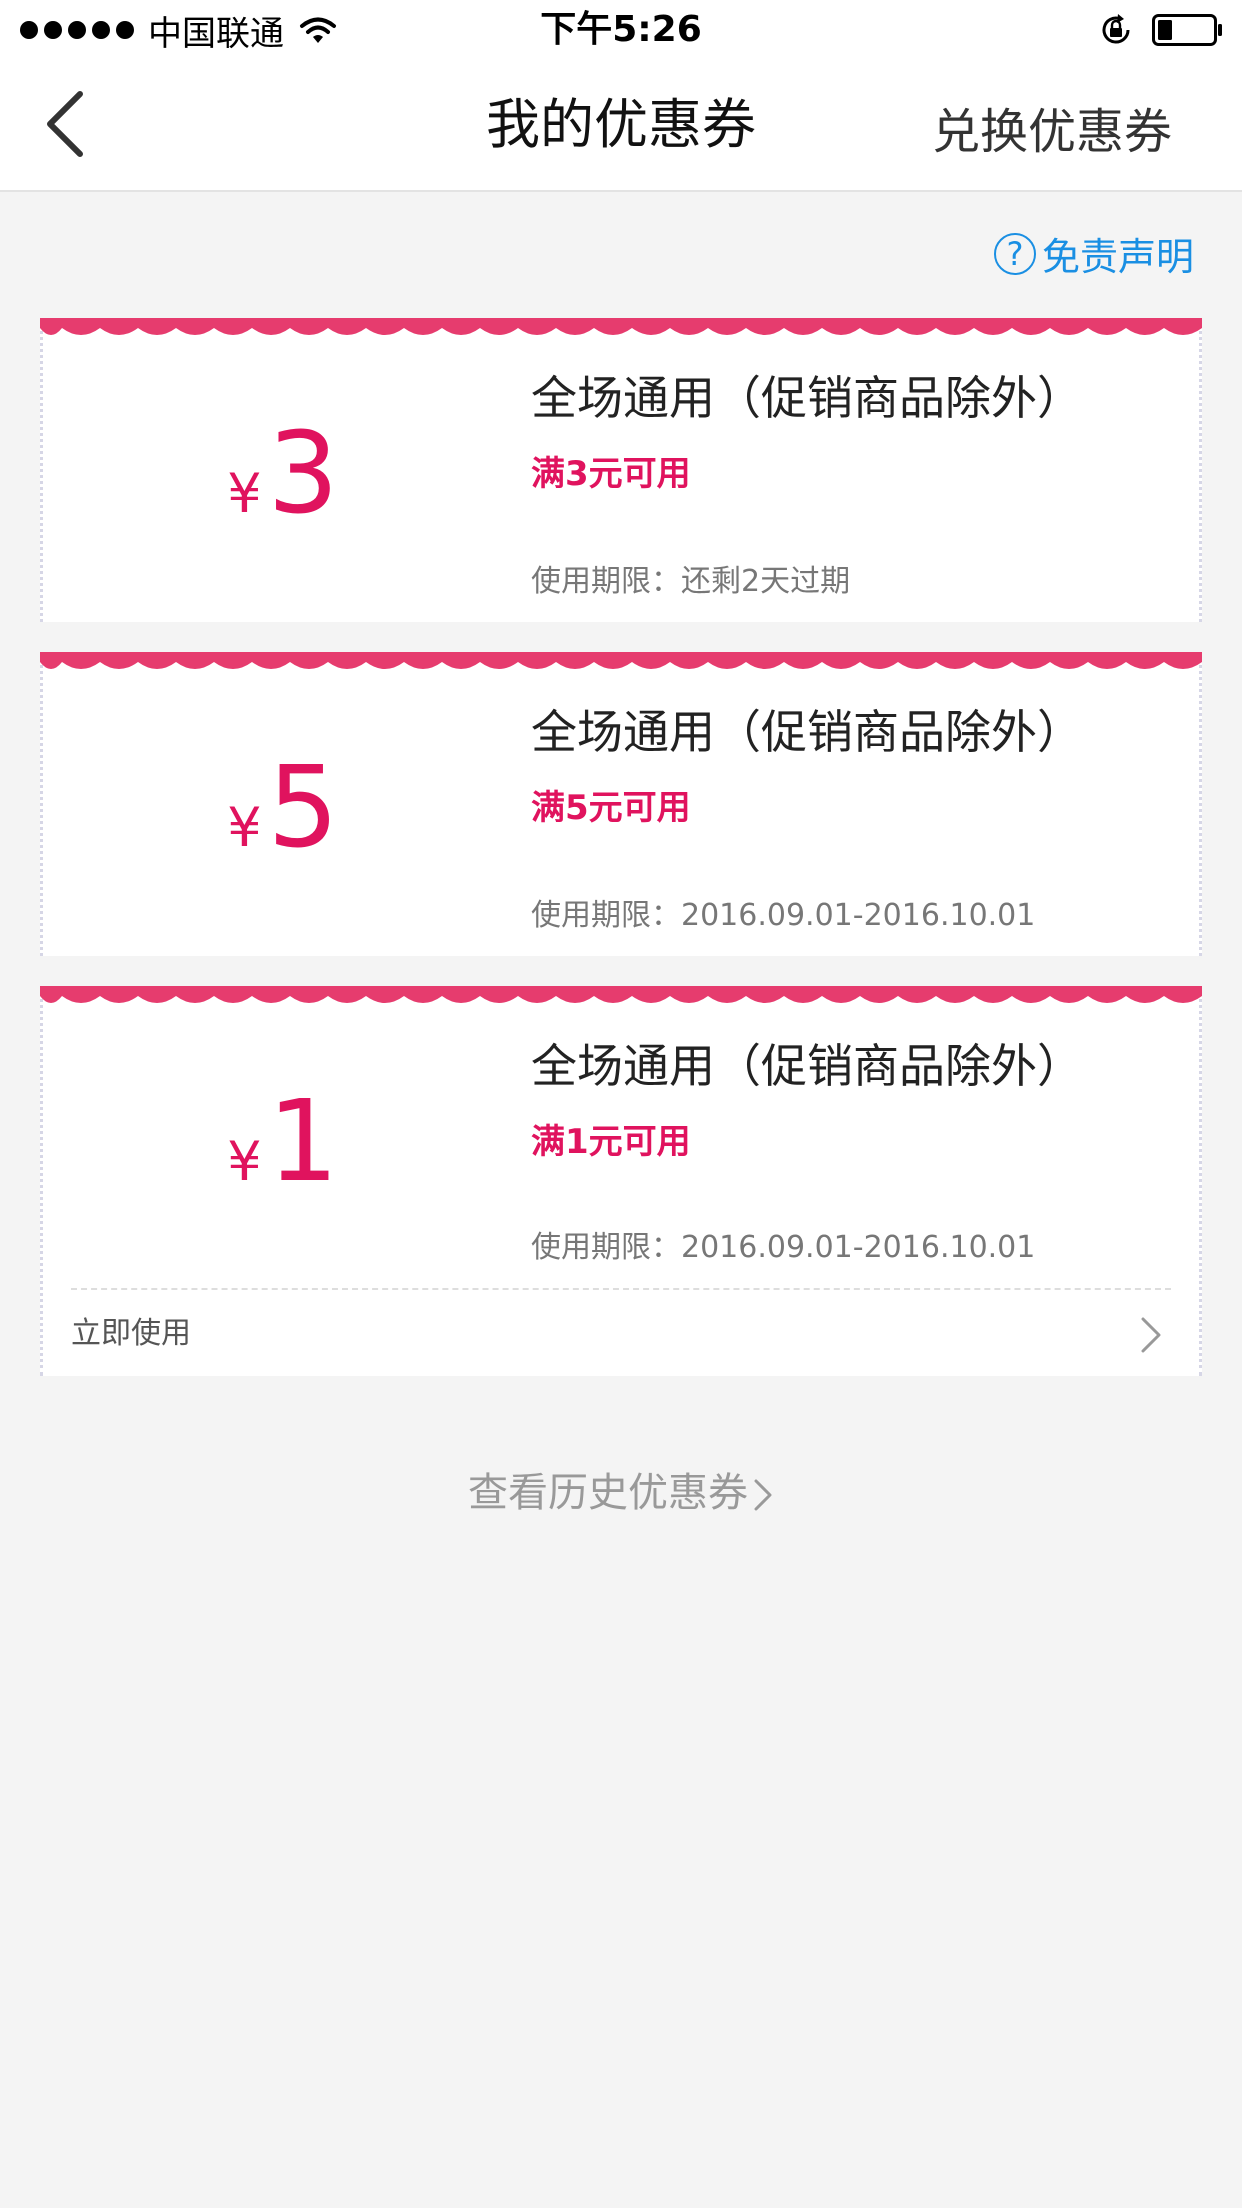 The image size is (1242, 2208). I want to click on coupon-value: 5, so click(303, 808).